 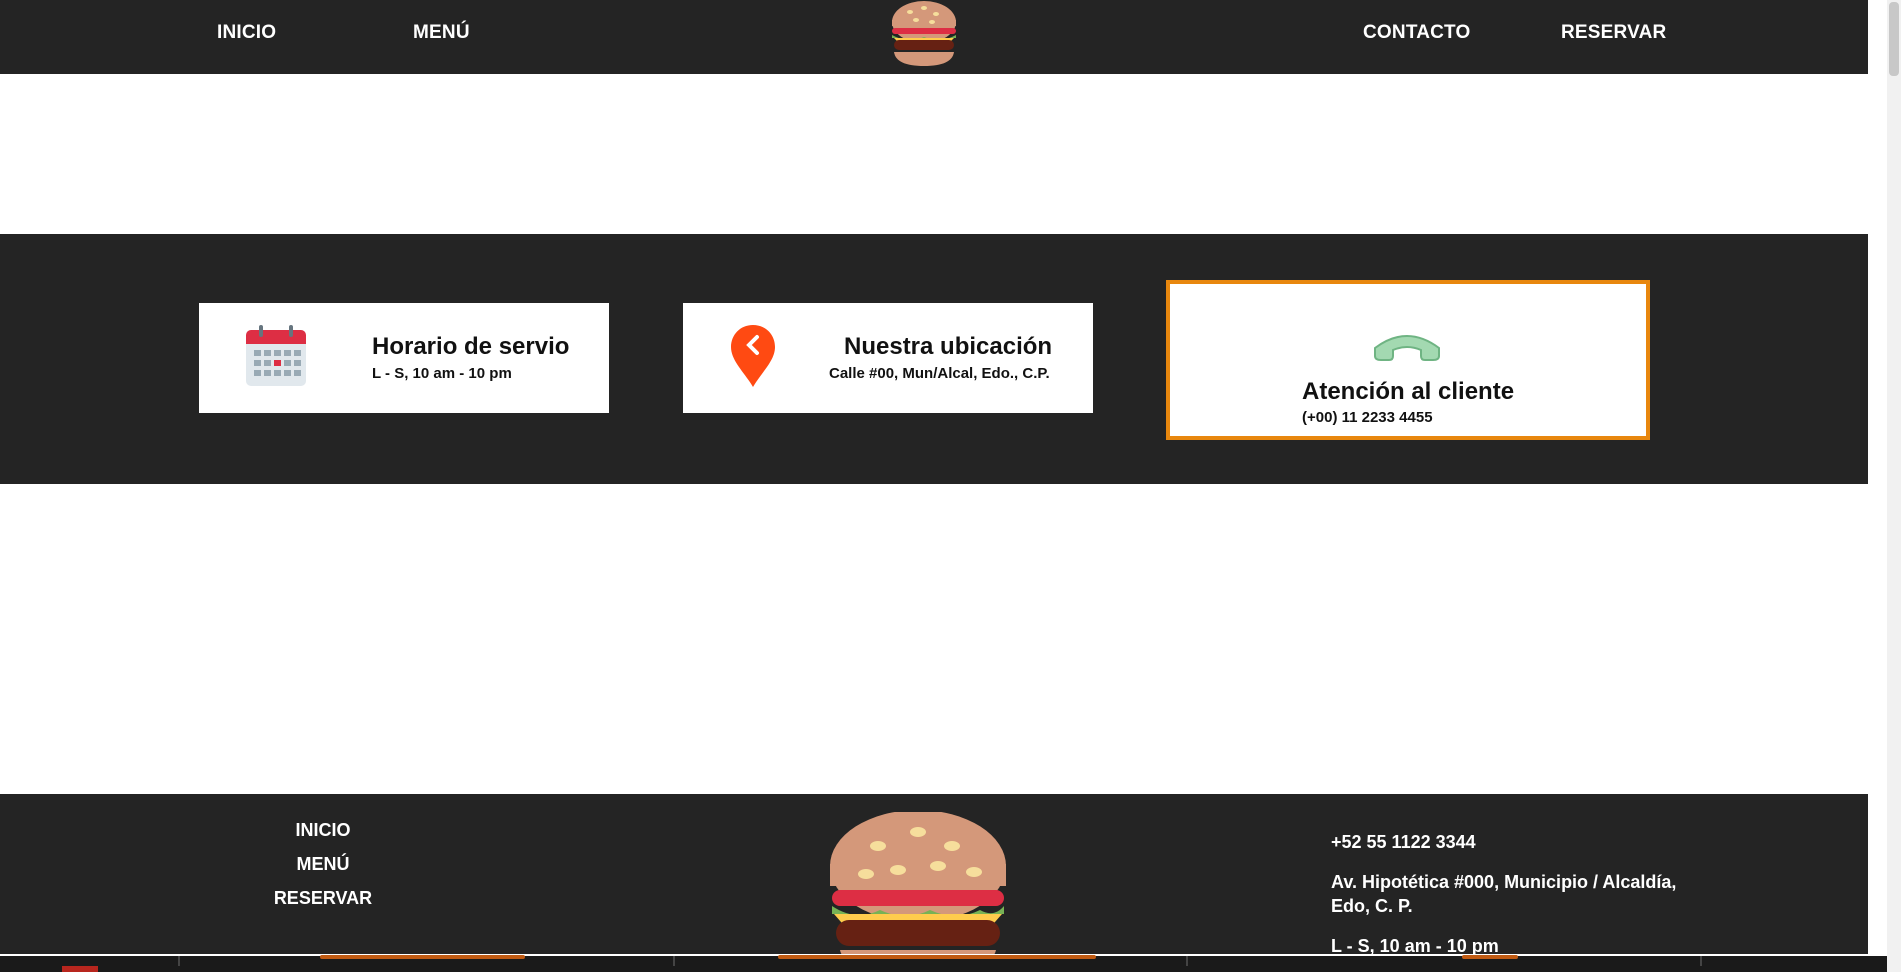 I want to click on calendar-icon, so click(x=276, y=355).